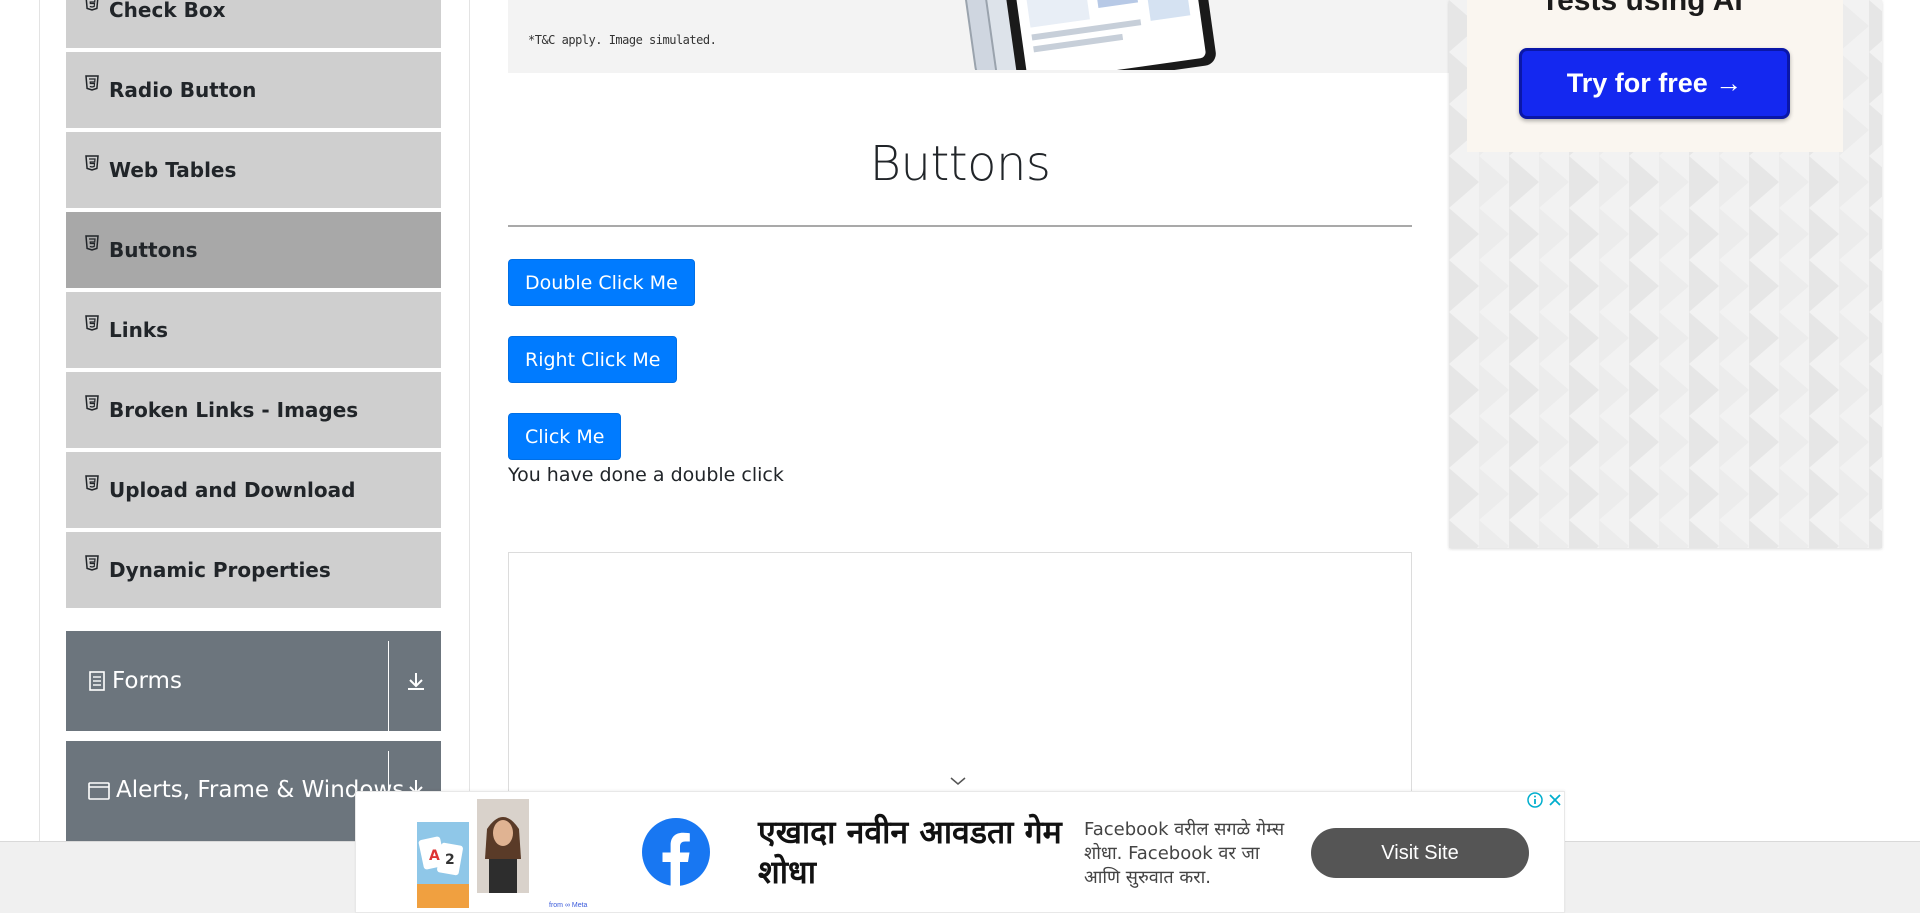  What do you see at coordinates (99, 791) in the screenshot?
I see `window-icon` at bounding box center [99, 791].